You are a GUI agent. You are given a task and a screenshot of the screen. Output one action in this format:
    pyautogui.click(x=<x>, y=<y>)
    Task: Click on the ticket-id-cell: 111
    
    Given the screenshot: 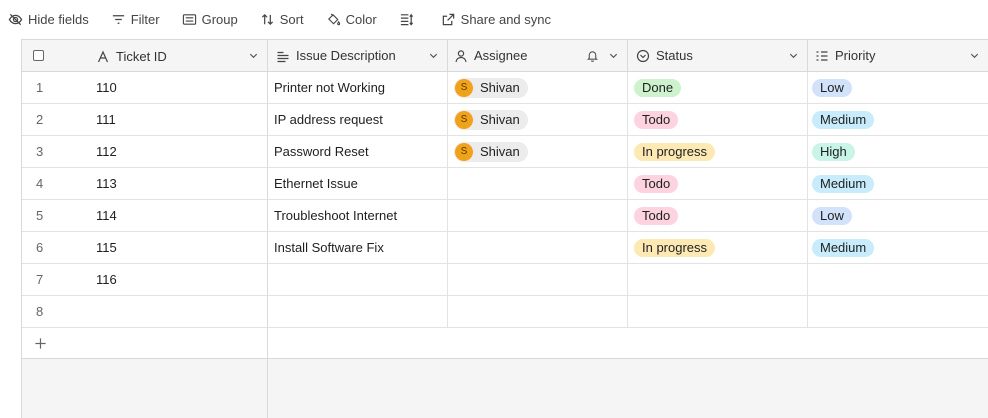 What is the action you would take?
    pyautogui.click(x=175, y=120)
    